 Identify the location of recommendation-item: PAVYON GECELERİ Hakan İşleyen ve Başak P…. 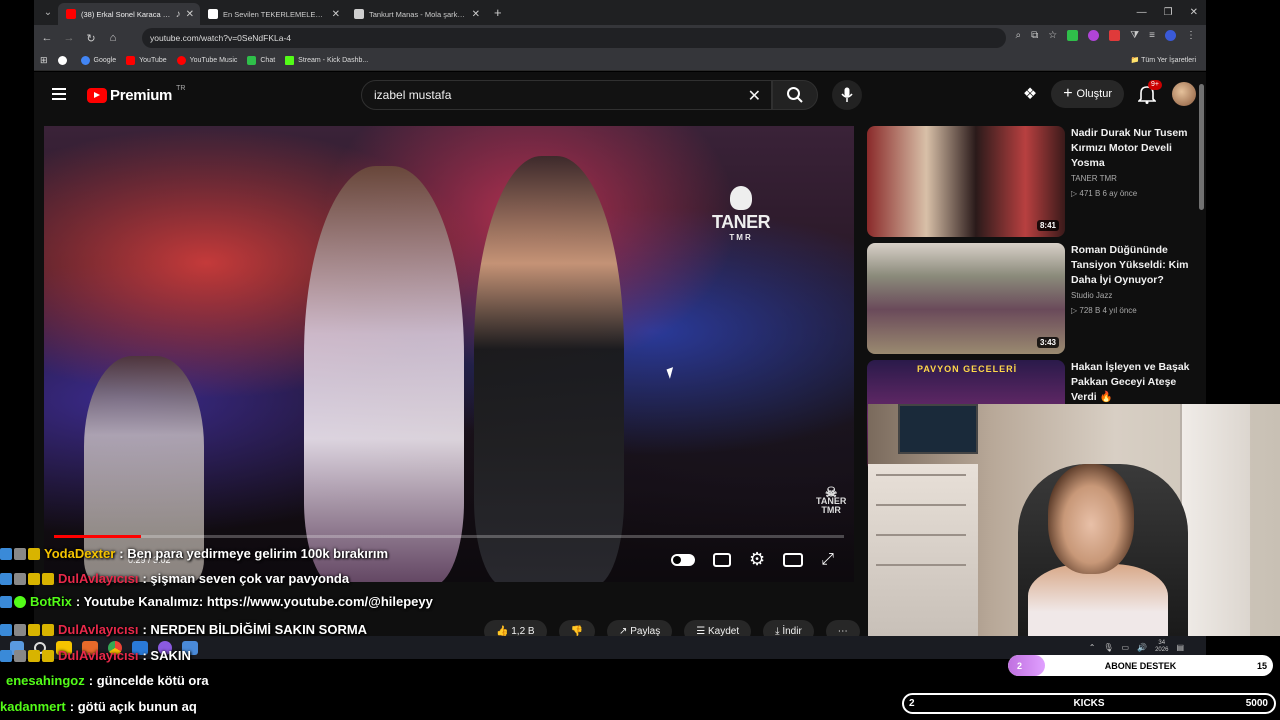
(1033, 415).